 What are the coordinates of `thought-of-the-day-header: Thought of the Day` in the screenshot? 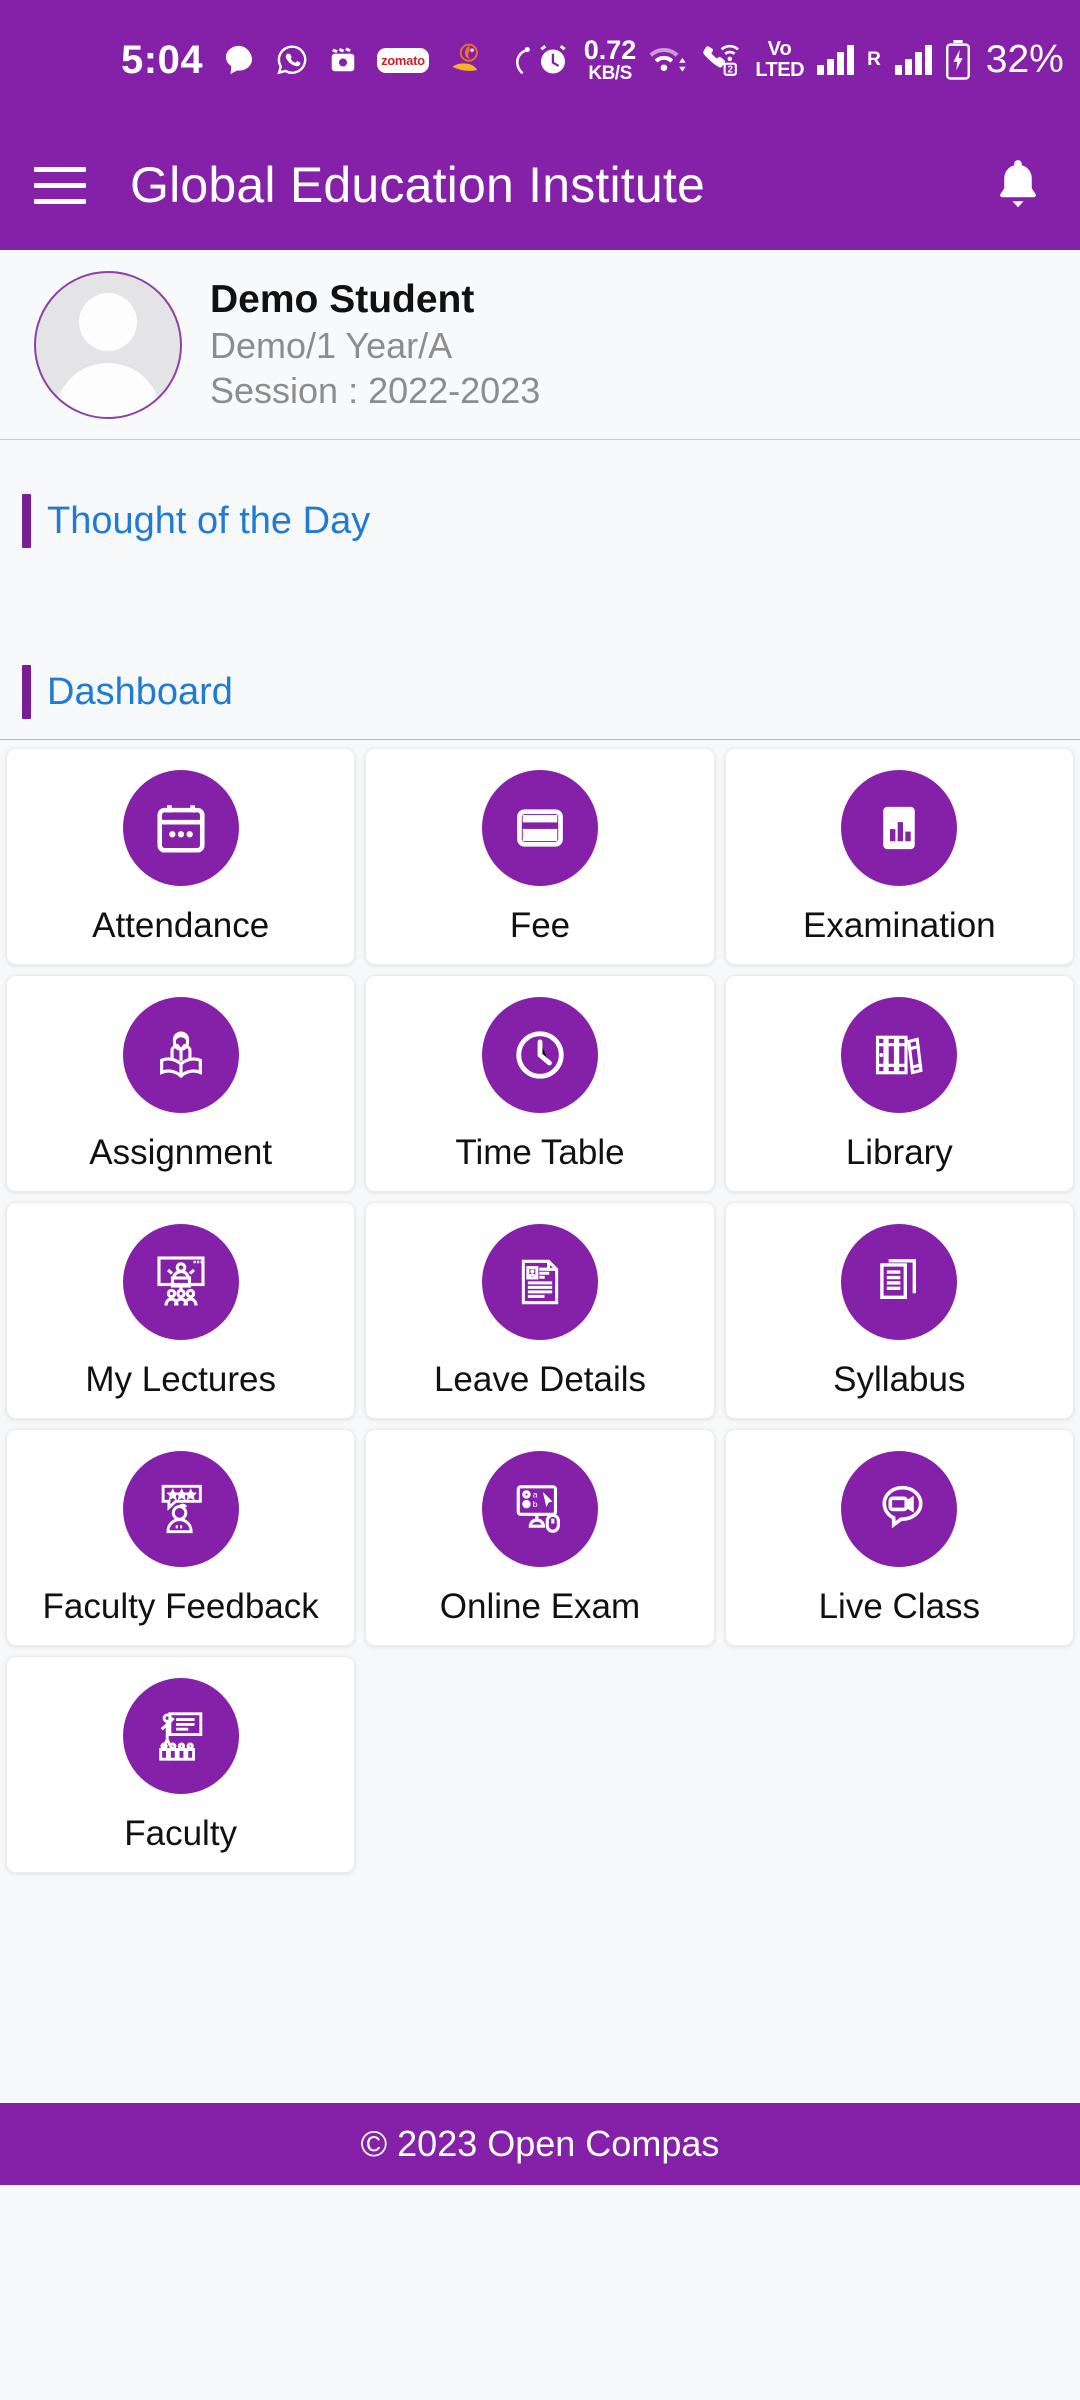 It's located at (540, 521).